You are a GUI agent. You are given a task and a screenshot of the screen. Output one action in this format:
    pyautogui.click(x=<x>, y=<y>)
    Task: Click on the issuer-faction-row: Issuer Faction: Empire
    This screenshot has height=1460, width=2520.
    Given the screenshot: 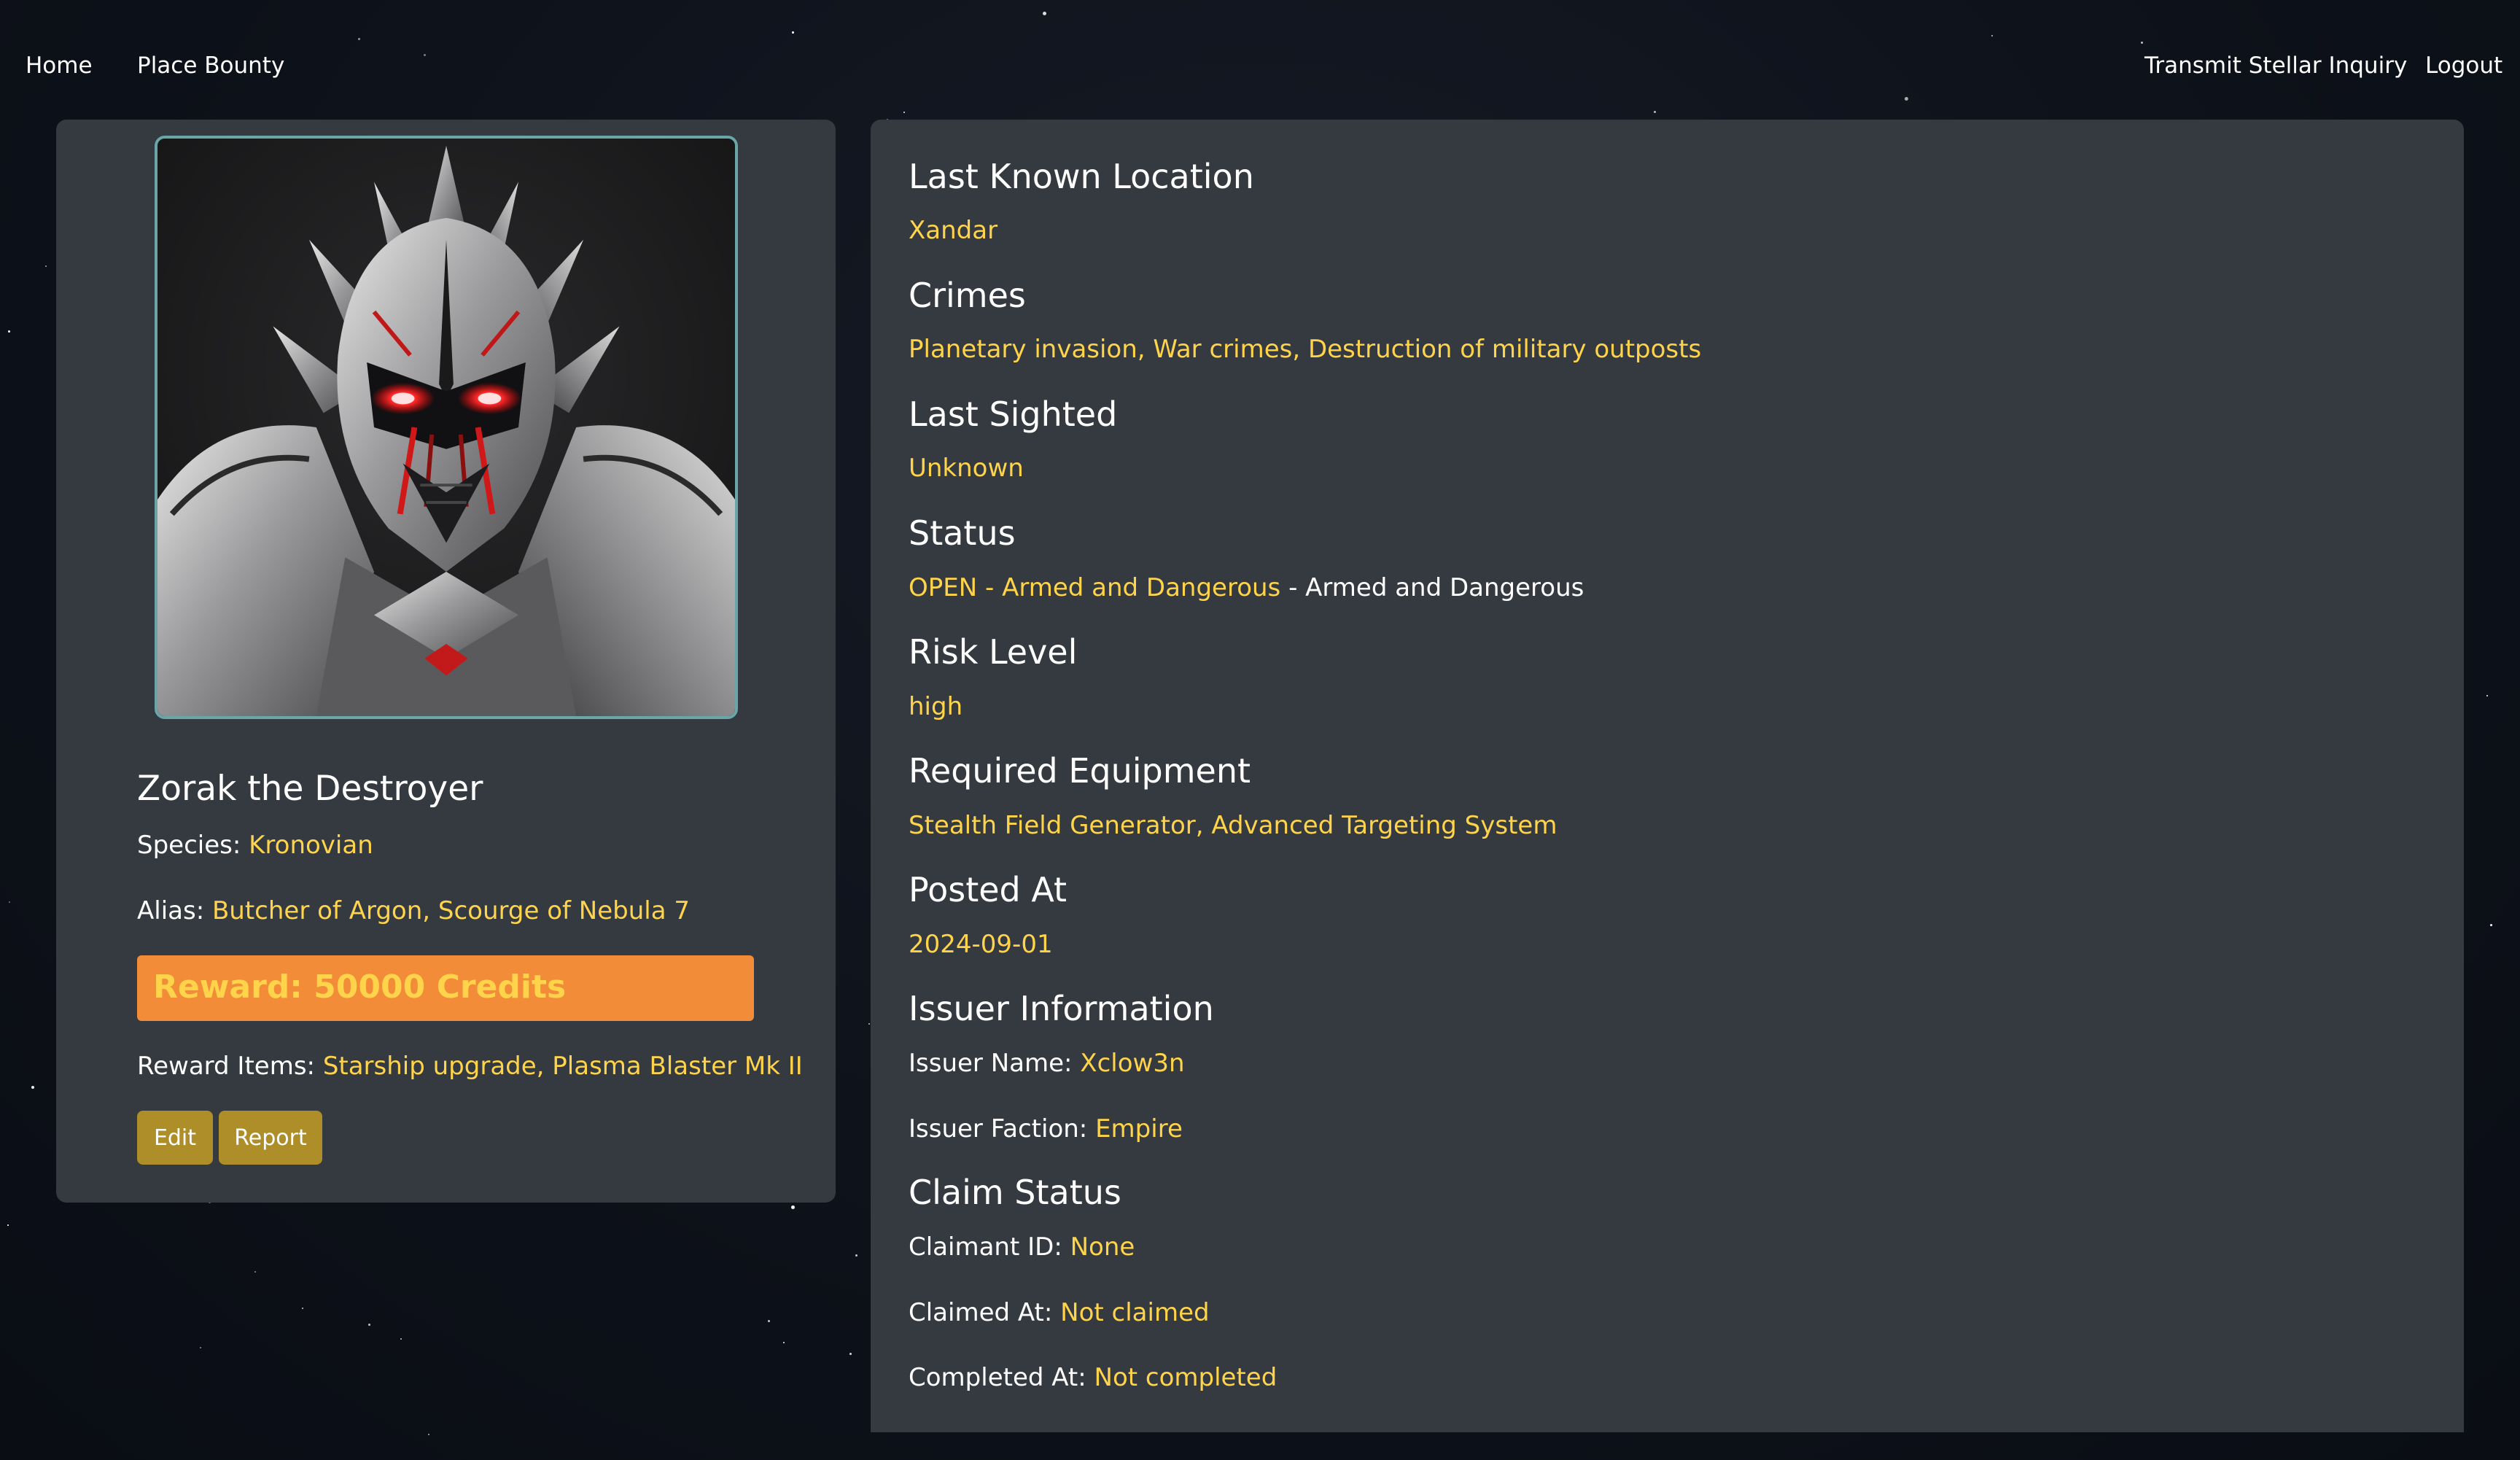 What is the action you would take?
    pyautogui.click(x=1046, y=1128)
    